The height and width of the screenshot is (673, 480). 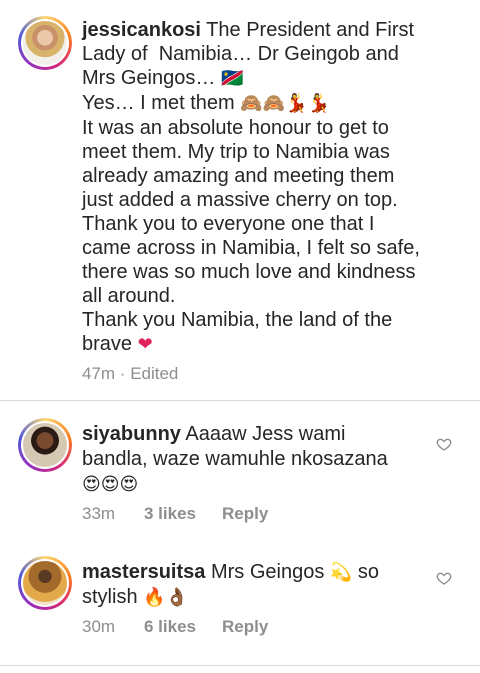 I want to click on comment-likes: 6 likes, so click(x=183, y=627).